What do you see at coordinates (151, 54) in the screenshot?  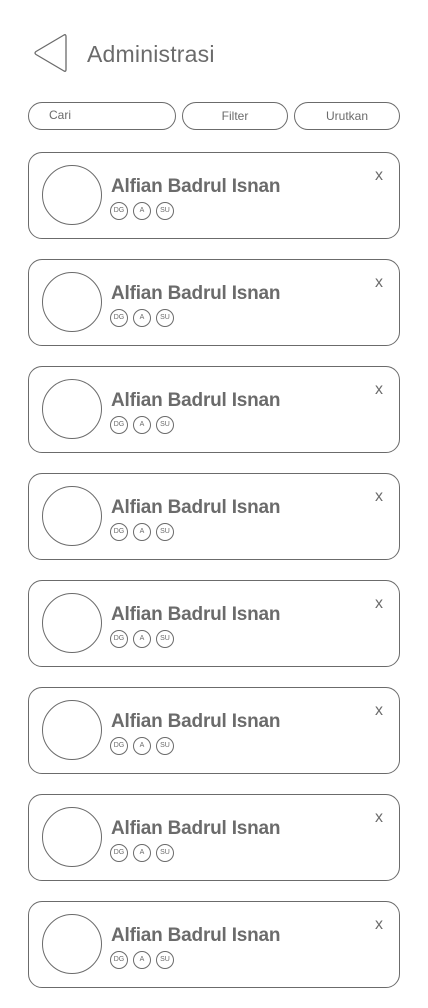 I see `page-title: Administrasi` at bounding box center [151, 54].